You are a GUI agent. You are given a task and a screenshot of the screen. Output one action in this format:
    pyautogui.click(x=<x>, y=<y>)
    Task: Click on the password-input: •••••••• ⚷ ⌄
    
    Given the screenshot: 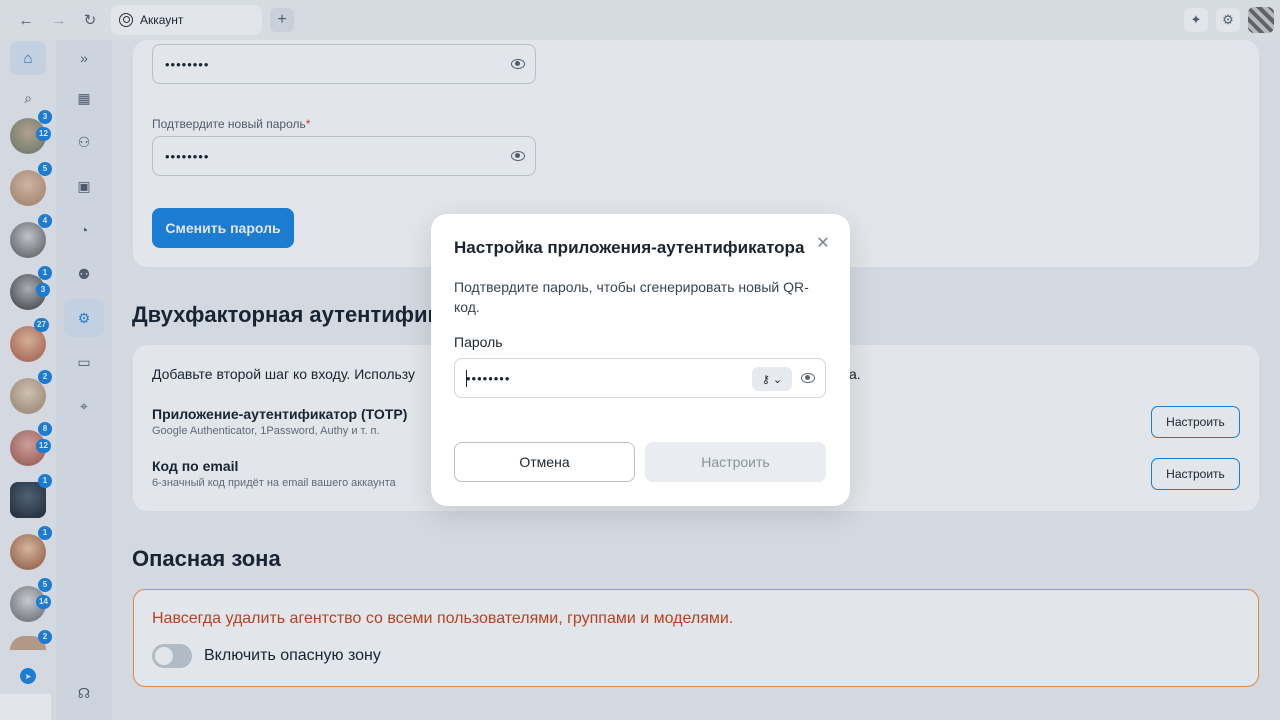 What is the action you would take?
    pyautogui.click(x=640, y=378)
    